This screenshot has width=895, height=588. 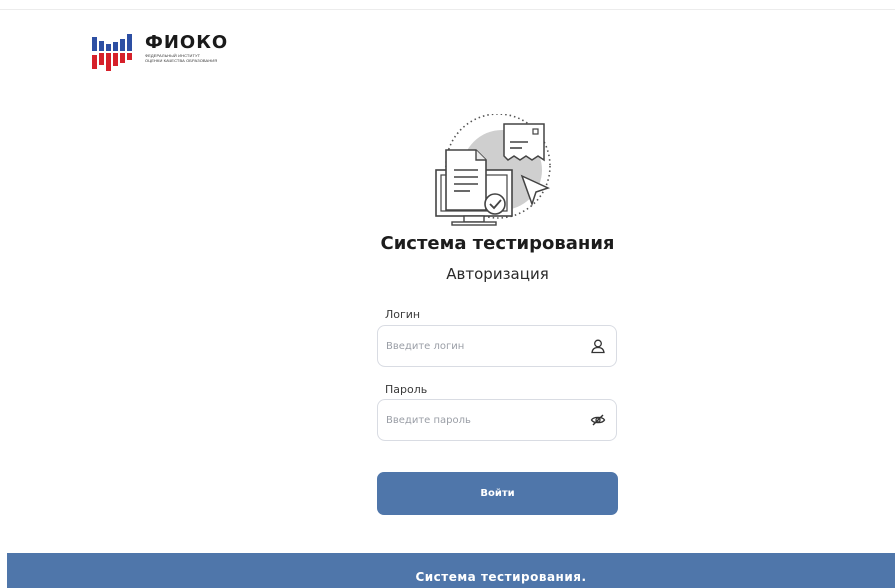 What do you see at coordinates (493, 170) in the screenshot?
I see `testing-illustration-icon` at bounding box center [493, 170].